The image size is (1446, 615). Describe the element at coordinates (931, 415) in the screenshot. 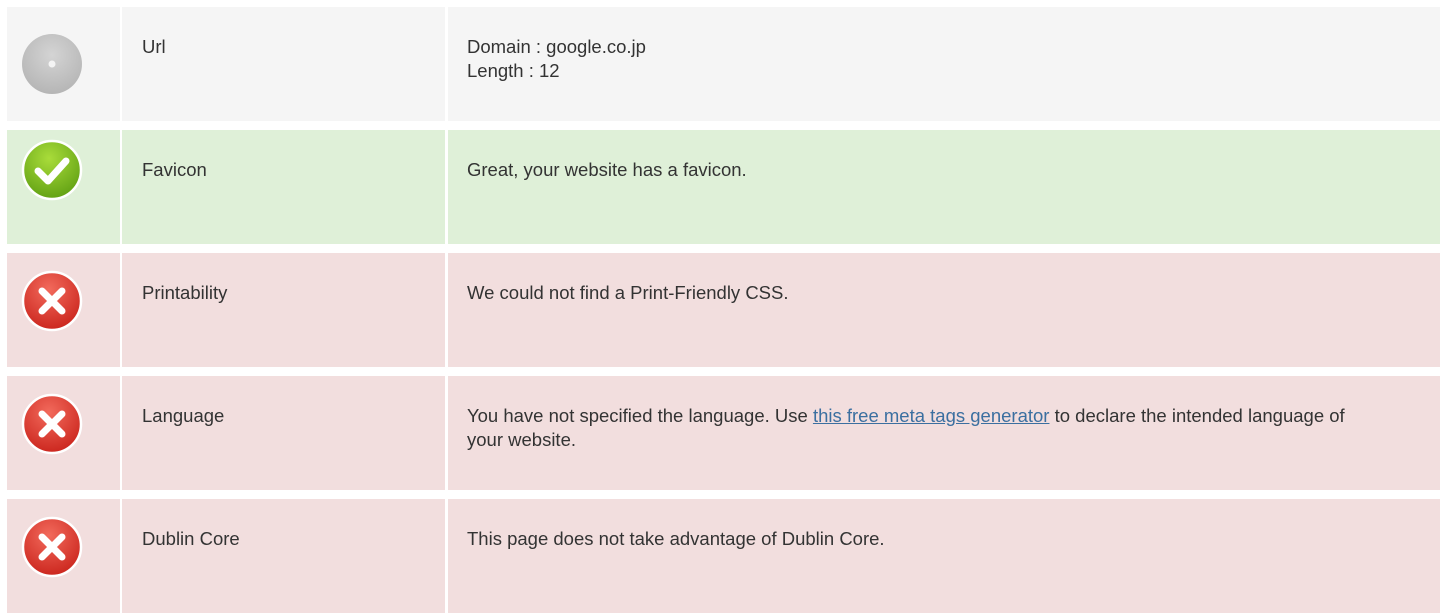

I see `meta-tags-generator-link: this free meta tags generator` at that location.